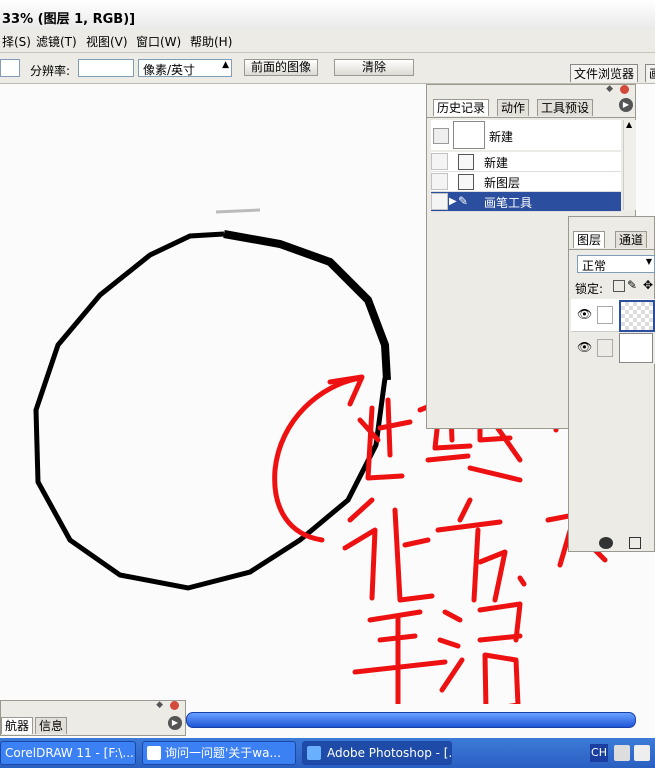  Describe the element at coordinates (650, 73) in the screenshot. I see `palette-well-tab: 画` at that location.